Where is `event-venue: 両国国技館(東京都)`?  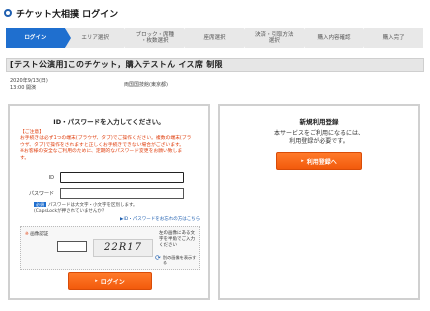
event-venue: 両国国技館(東京都) is located at coordinates (146, 85).